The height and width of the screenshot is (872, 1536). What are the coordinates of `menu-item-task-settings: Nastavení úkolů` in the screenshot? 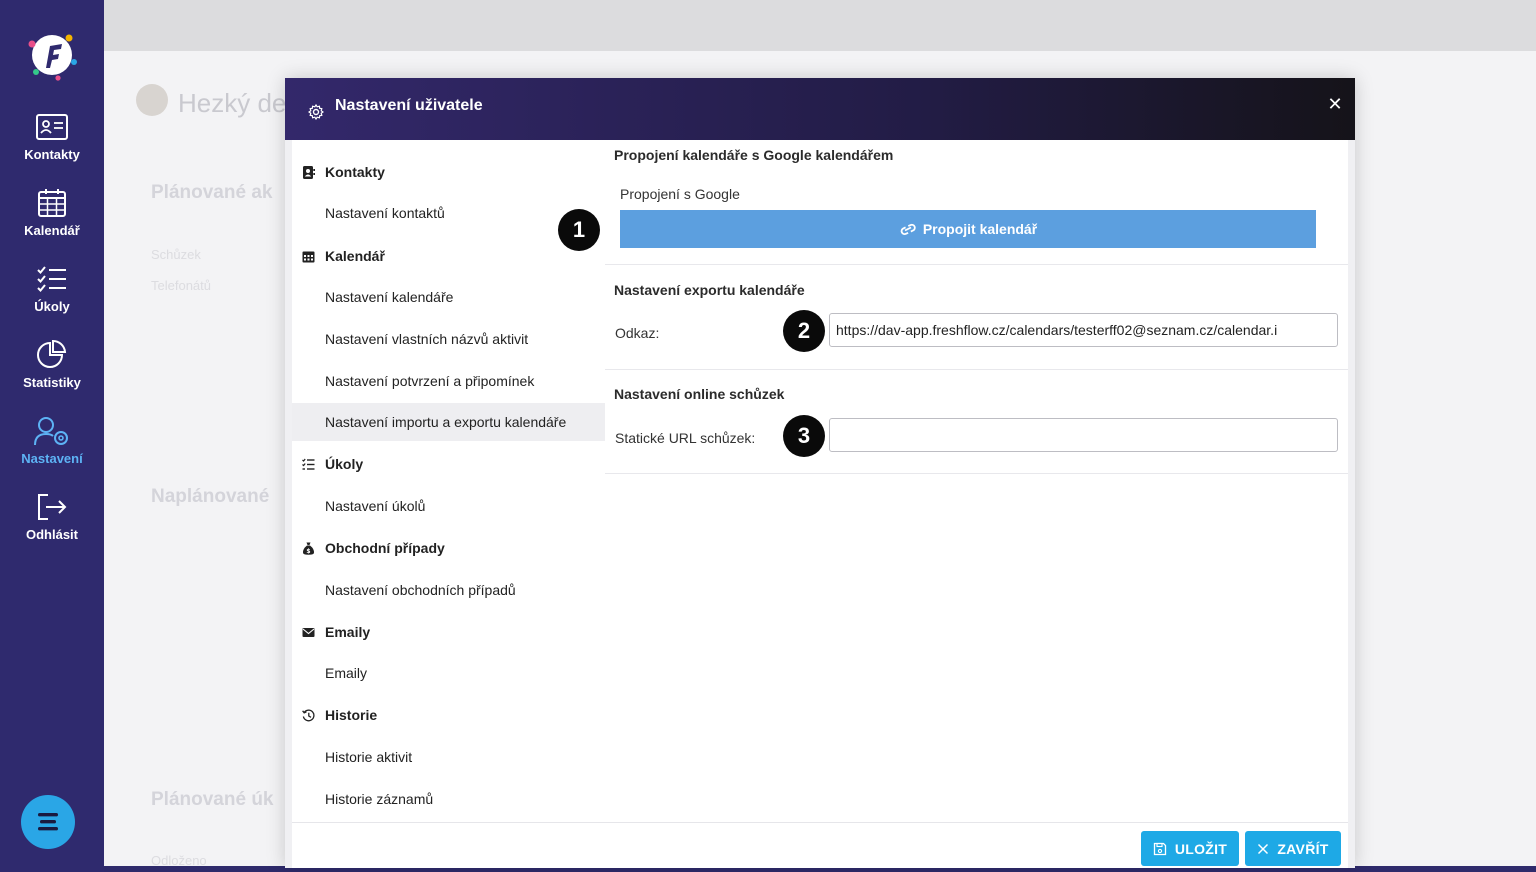 It's located at (448, 506).